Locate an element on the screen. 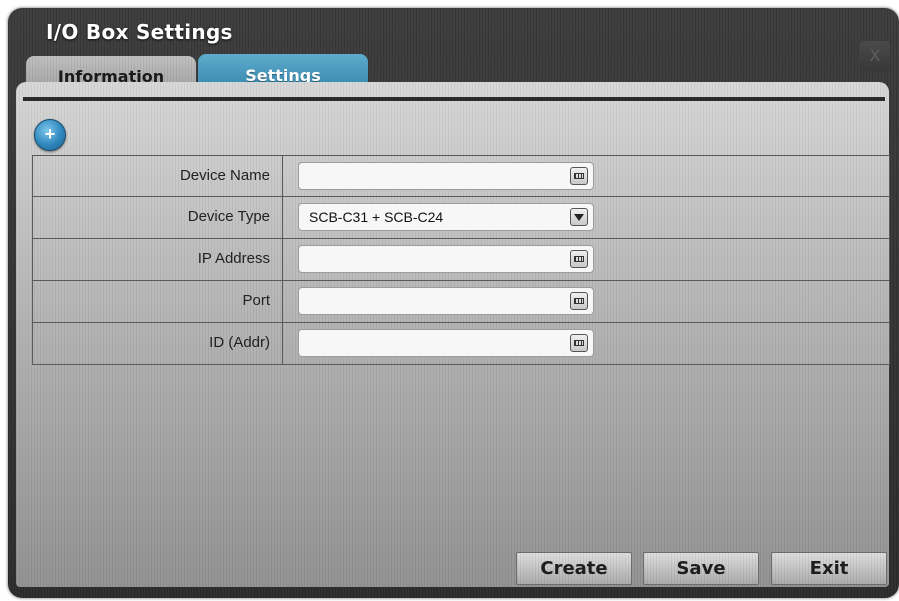  form-row-ip-address: IP Address is located at coordinates (461, 260).